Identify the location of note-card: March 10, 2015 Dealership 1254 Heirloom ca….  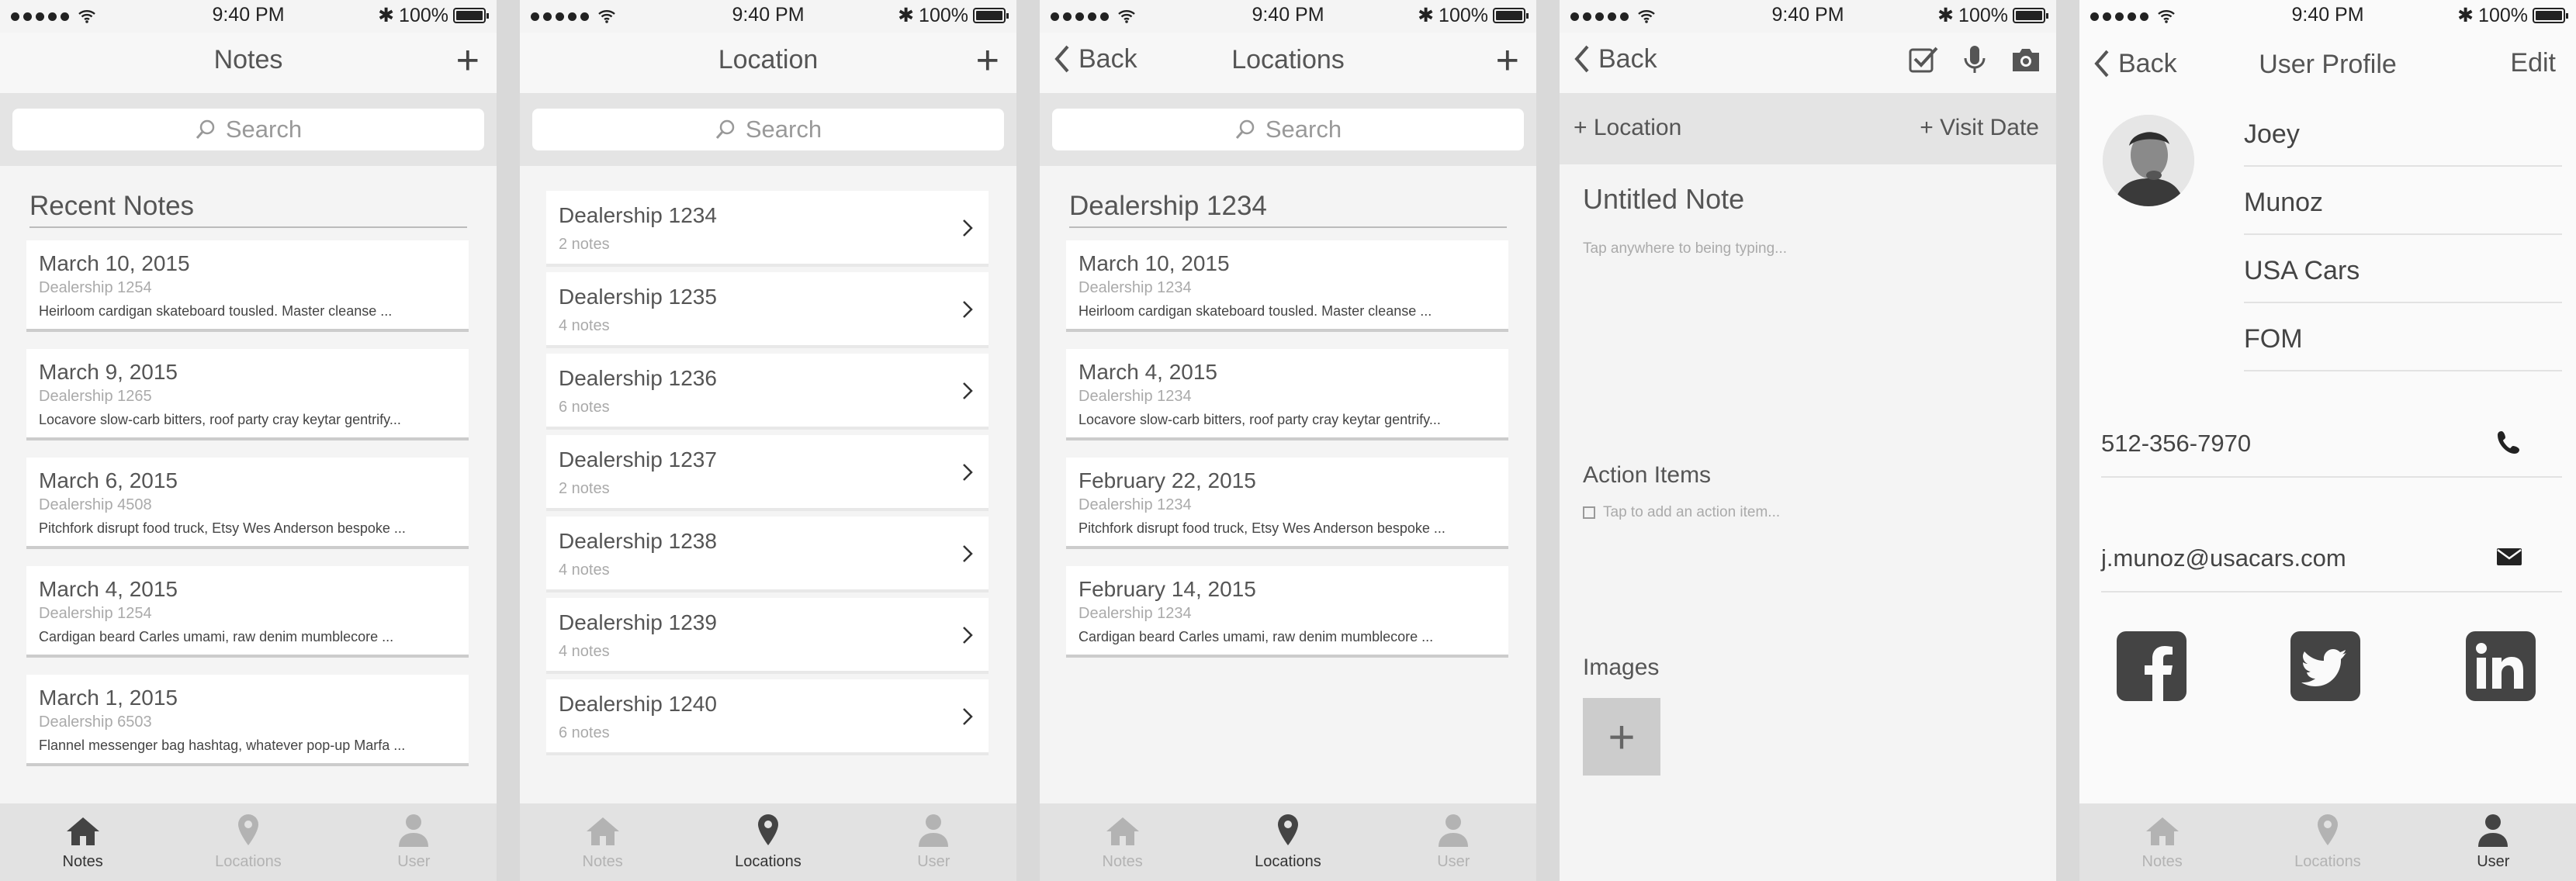
(247, 286).